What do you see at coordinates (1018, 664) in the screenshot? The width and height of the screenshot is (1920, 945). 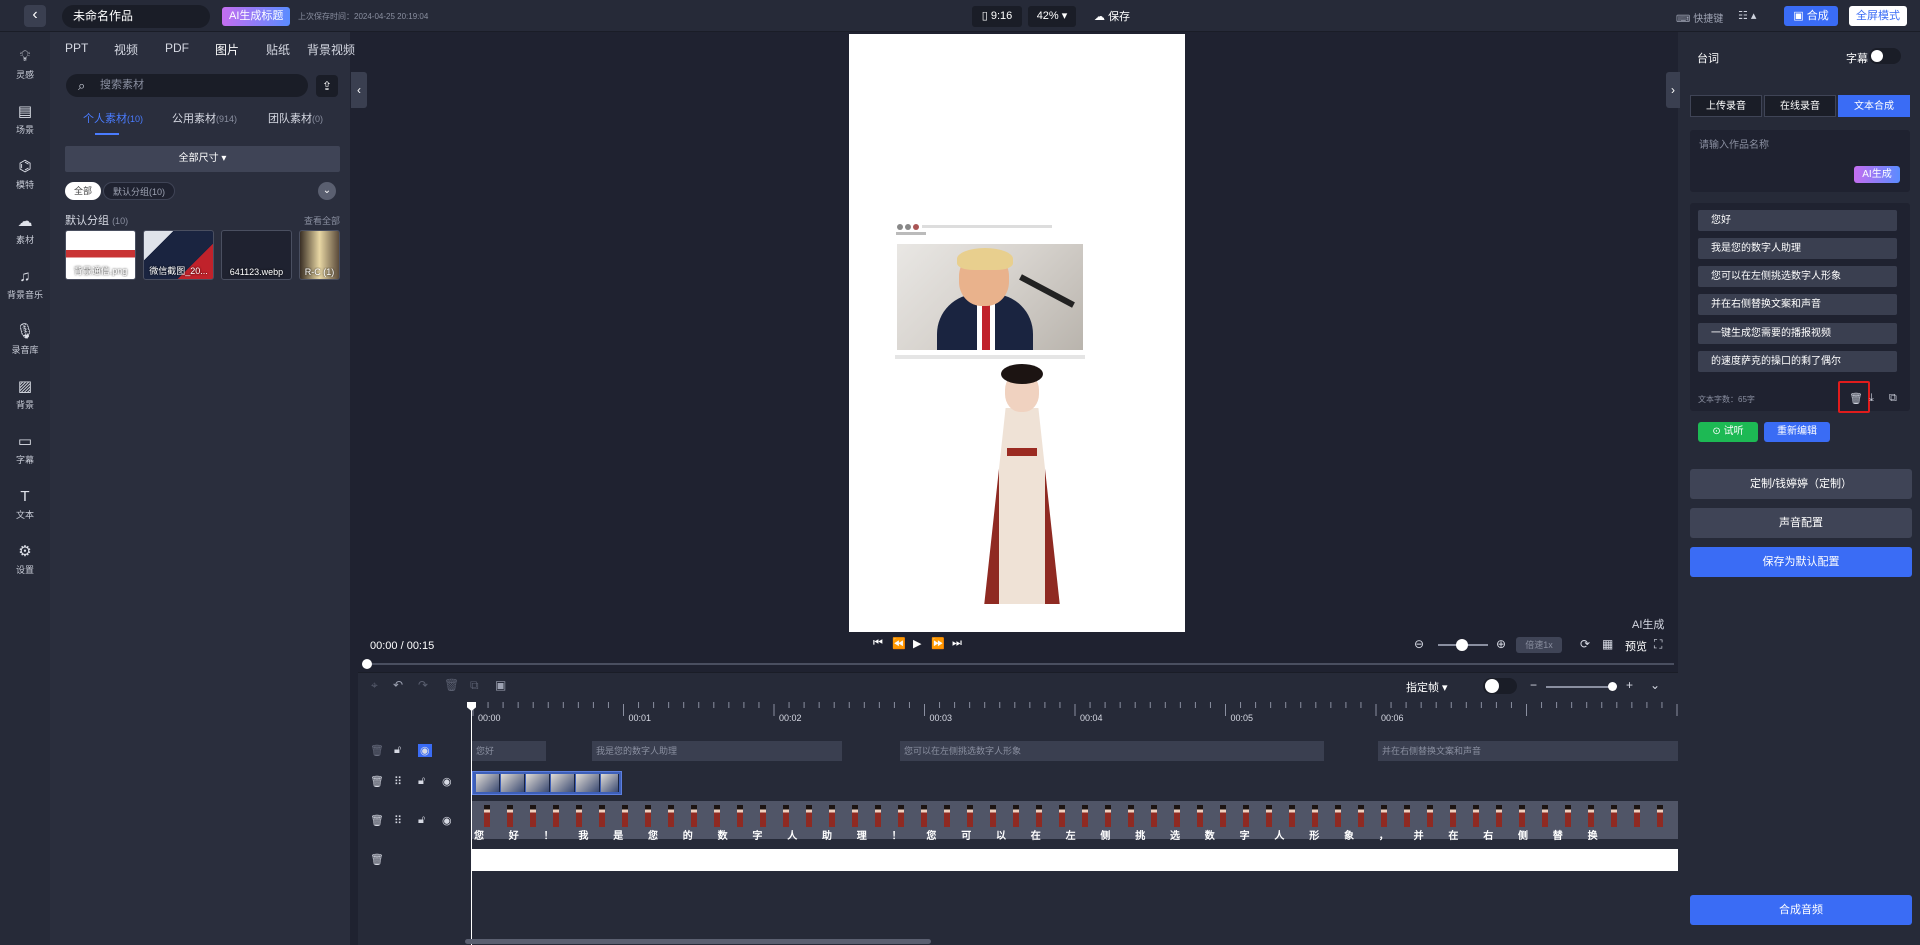 I see `playback-progress` at bounding box center [1018, 664].